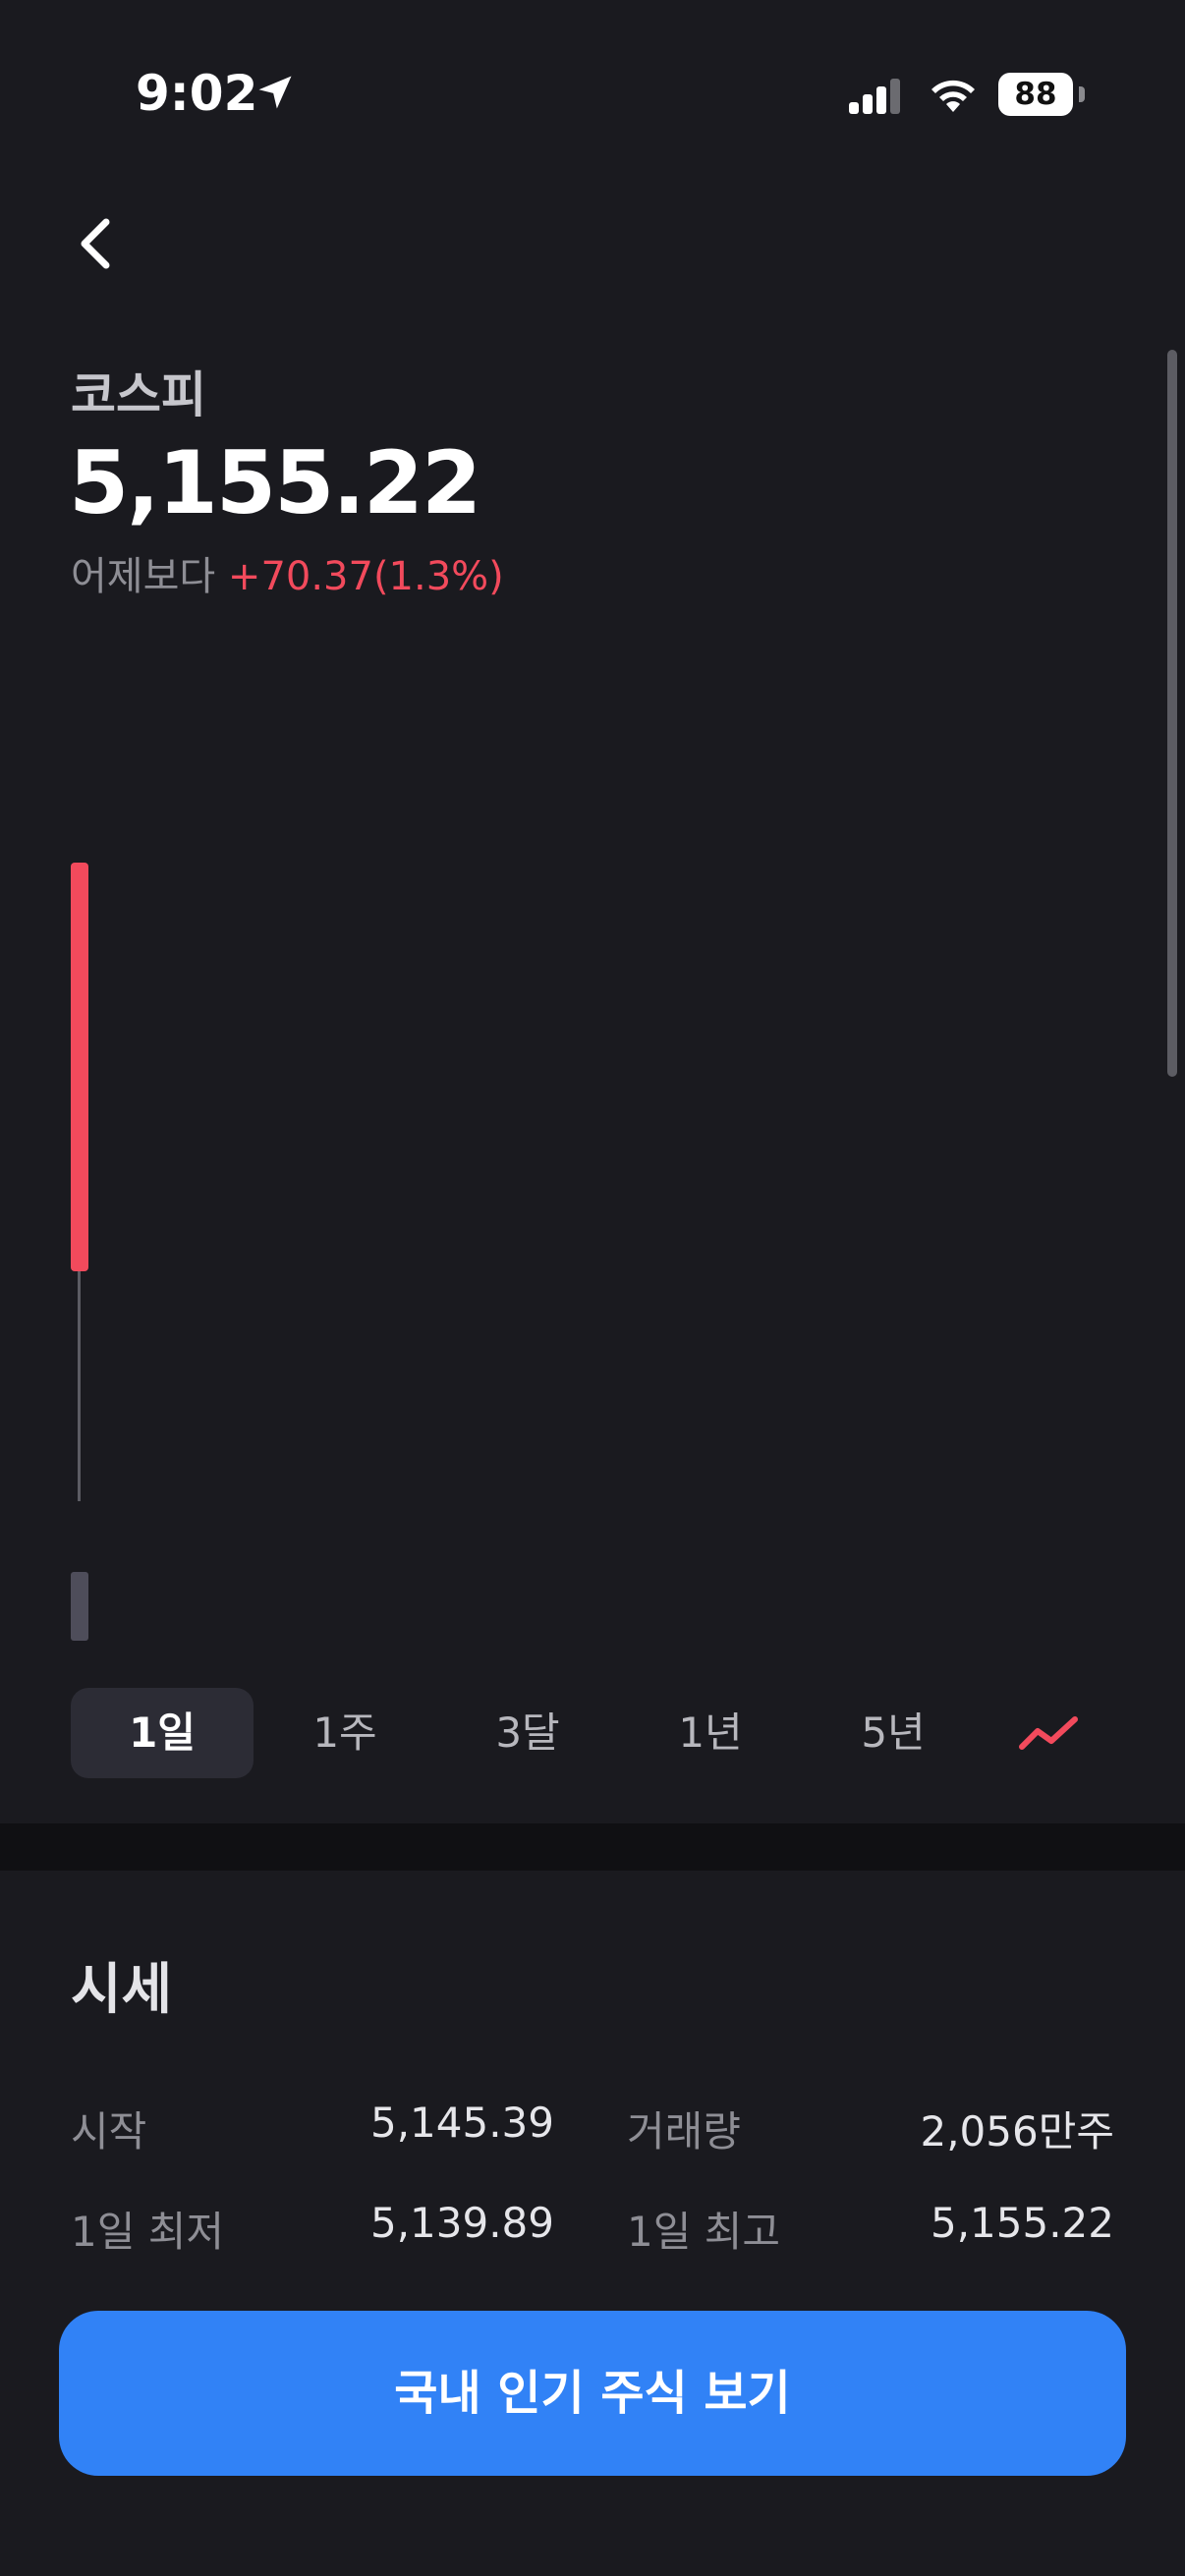 The image size is (1185, 2576). Describe the element at coordinates (1082, 94) in the screenshot. I see `battery-cap` at that location.